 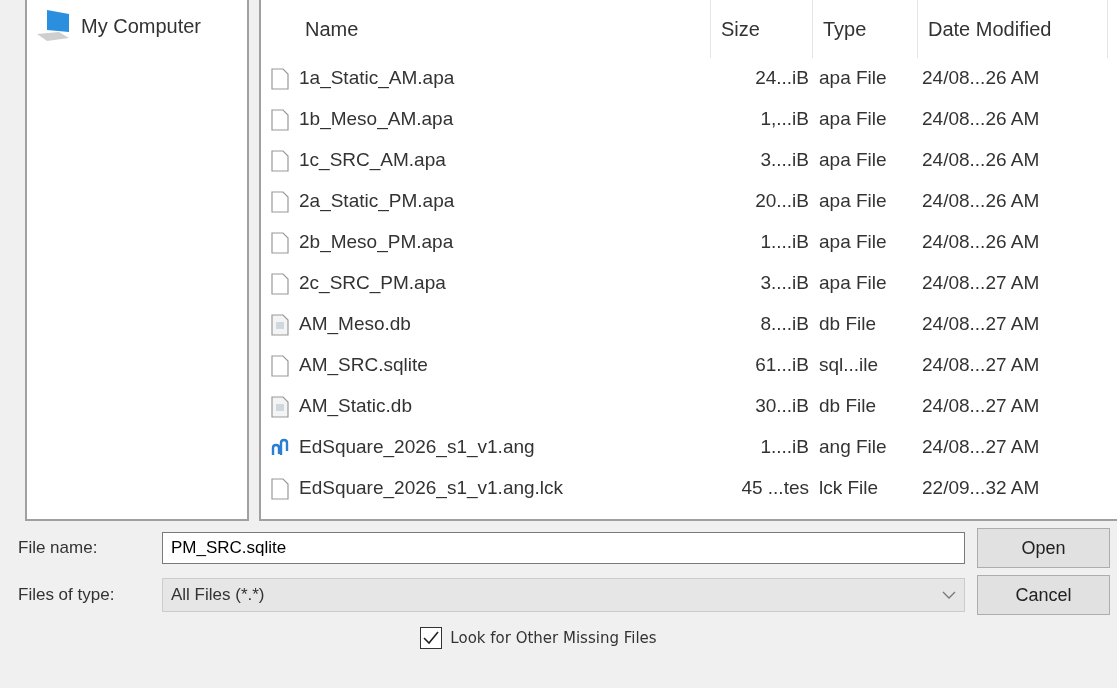 I want to click on field-label: File name:, so click(x=58, y=548).